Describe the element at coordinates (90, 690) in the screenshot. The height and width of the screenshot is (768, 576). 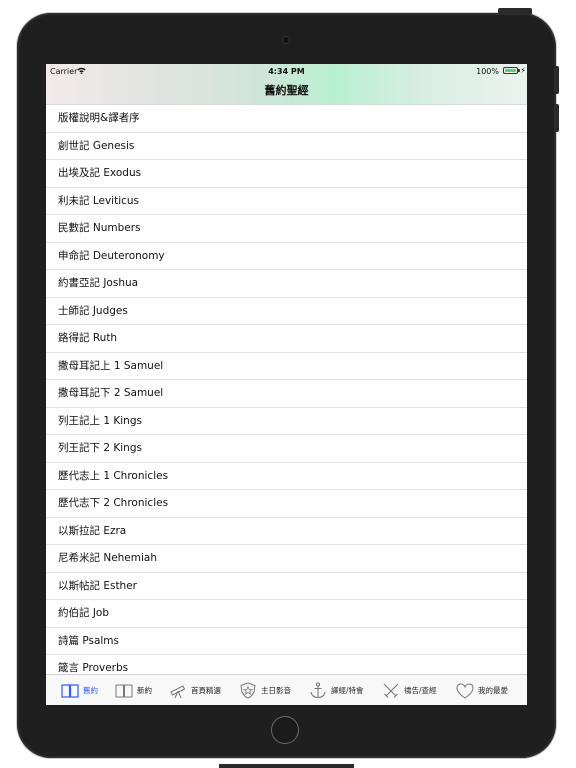
I see `tab-label: 舊約` at that location.